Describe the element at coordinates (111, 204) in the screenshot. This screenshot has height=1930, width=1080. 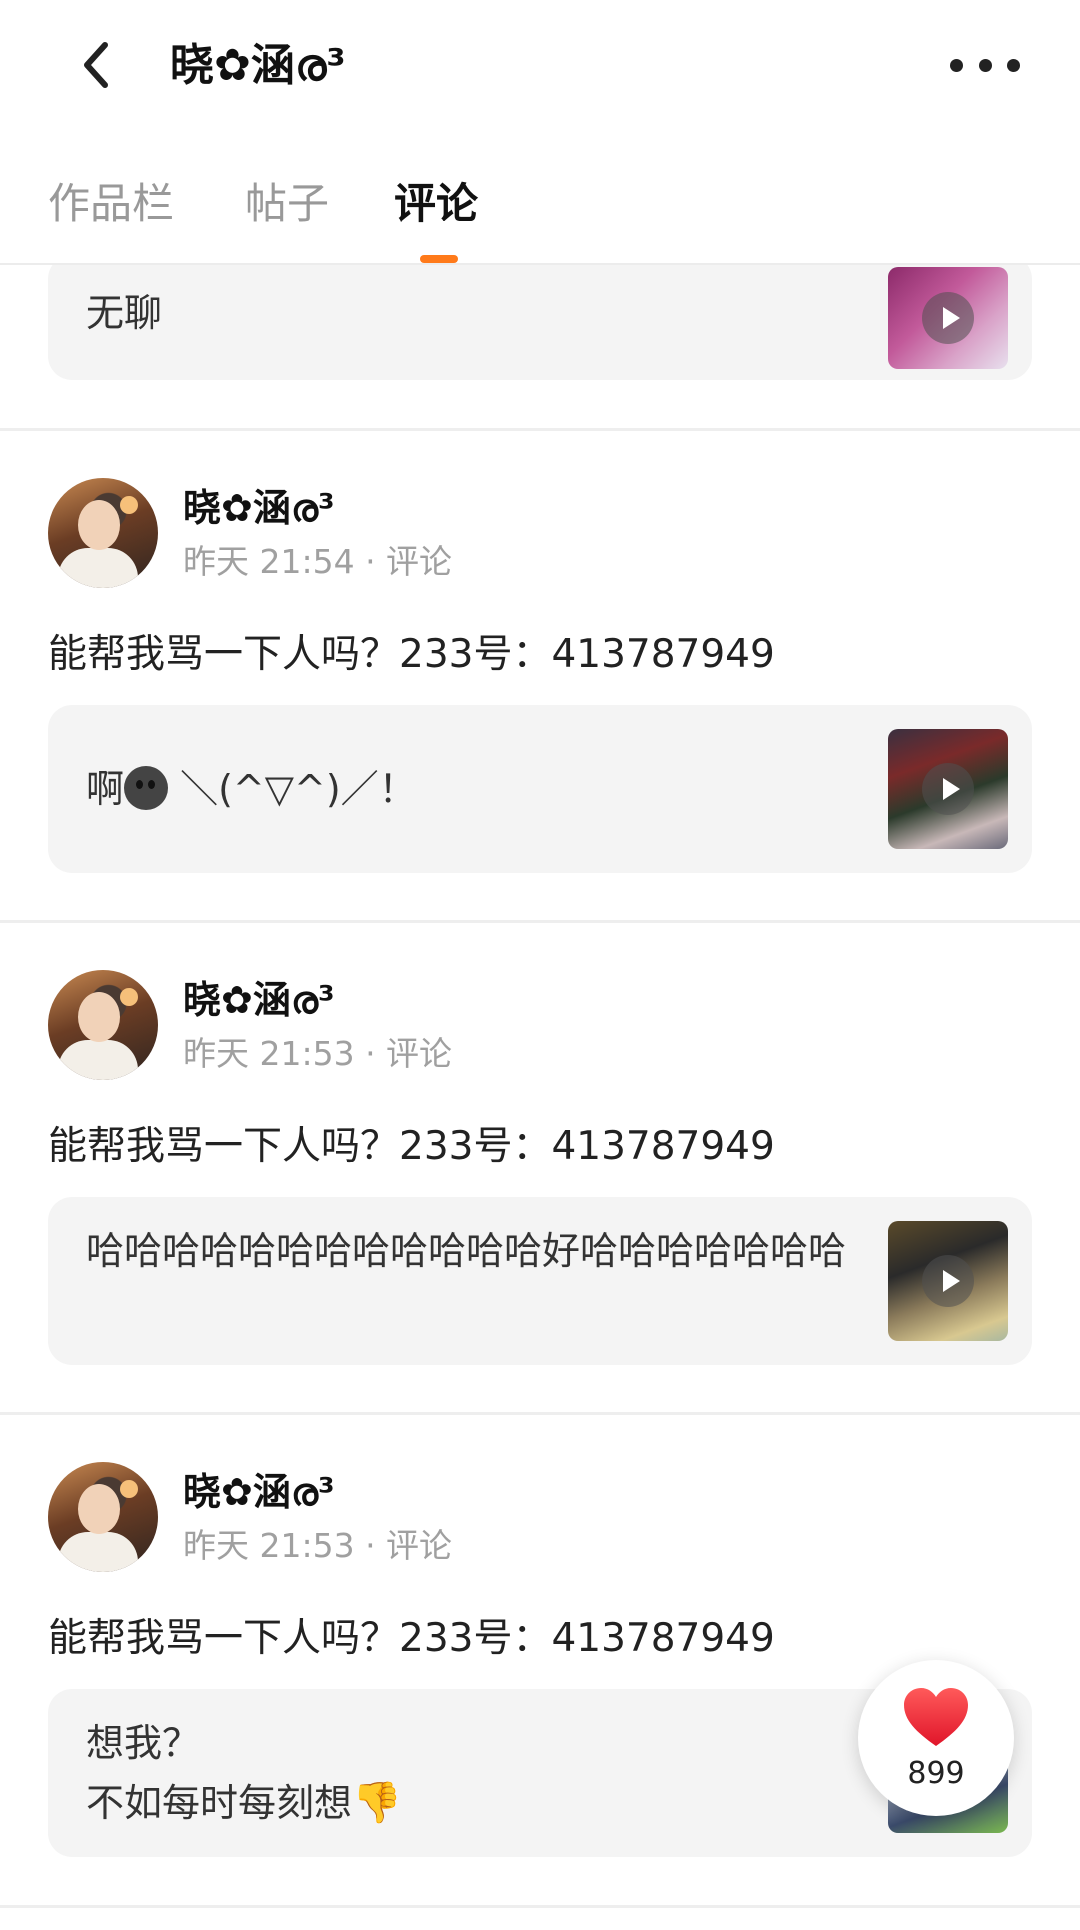
I see `tab-works: 作品栏` at that location.